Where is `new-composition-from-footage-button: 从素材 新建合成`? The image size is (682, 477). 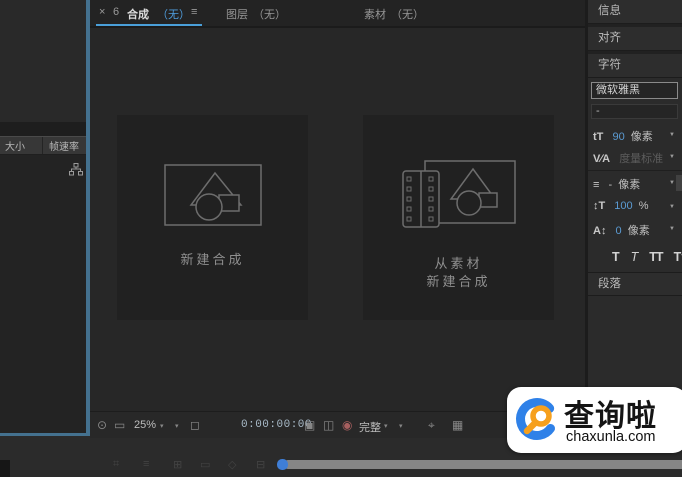 new-composition-from-footage-button: 从素材 新建合成 is located at coordinates (458, 217).